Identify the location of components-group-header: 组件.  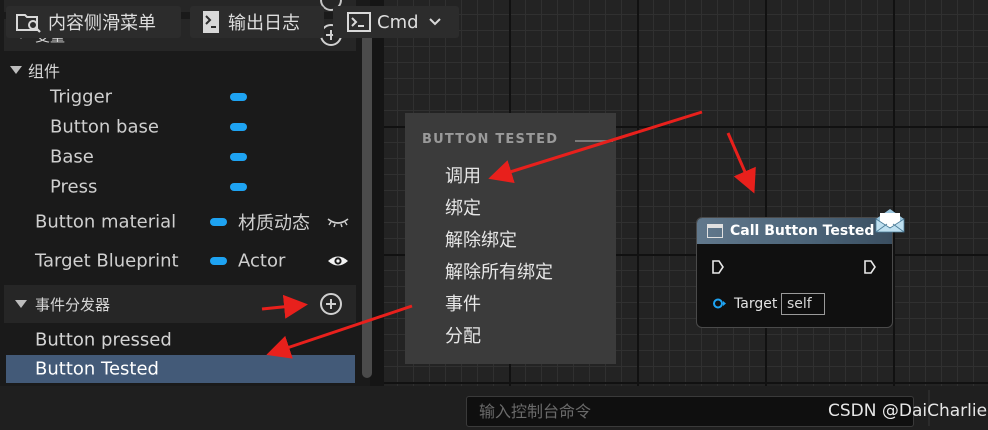
(35, 70).